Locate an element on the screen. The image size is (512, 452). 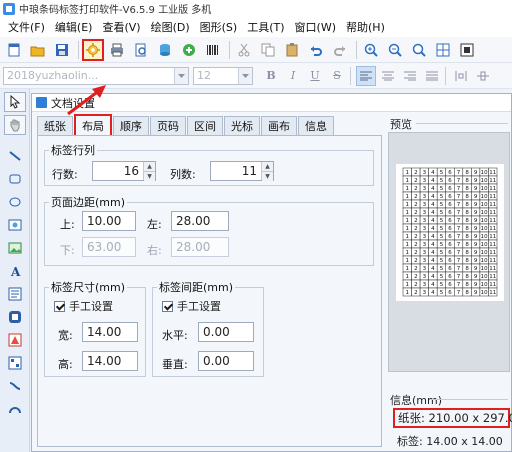
arc-tool-button is located at coordinates (15, 409).